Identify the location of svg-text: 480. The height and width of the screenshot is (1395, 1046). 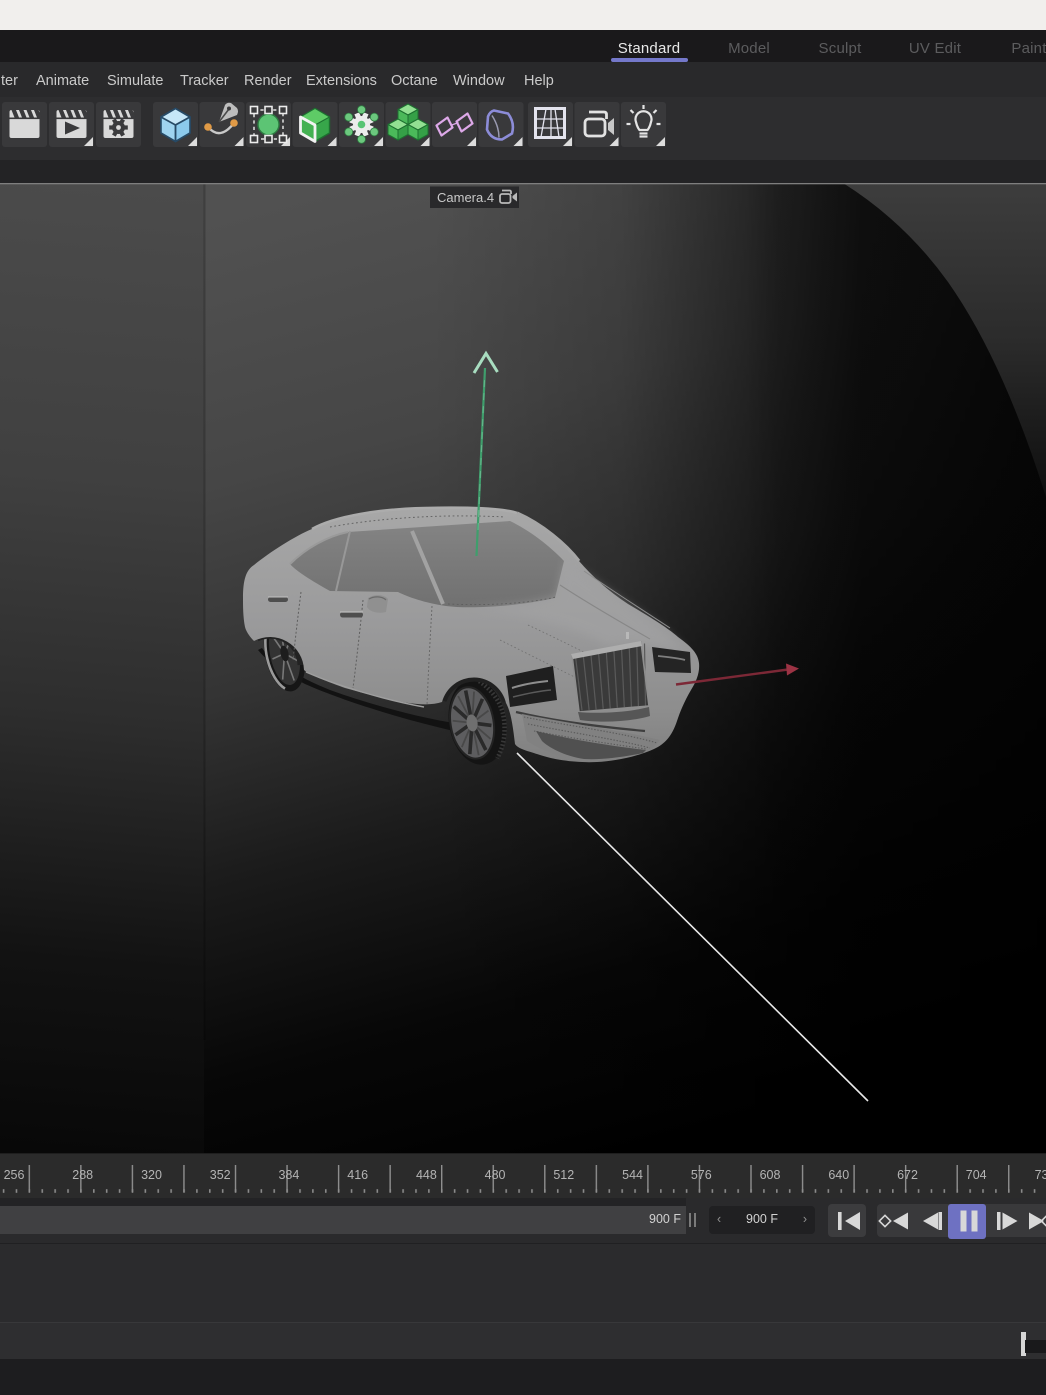
(495, 1175).